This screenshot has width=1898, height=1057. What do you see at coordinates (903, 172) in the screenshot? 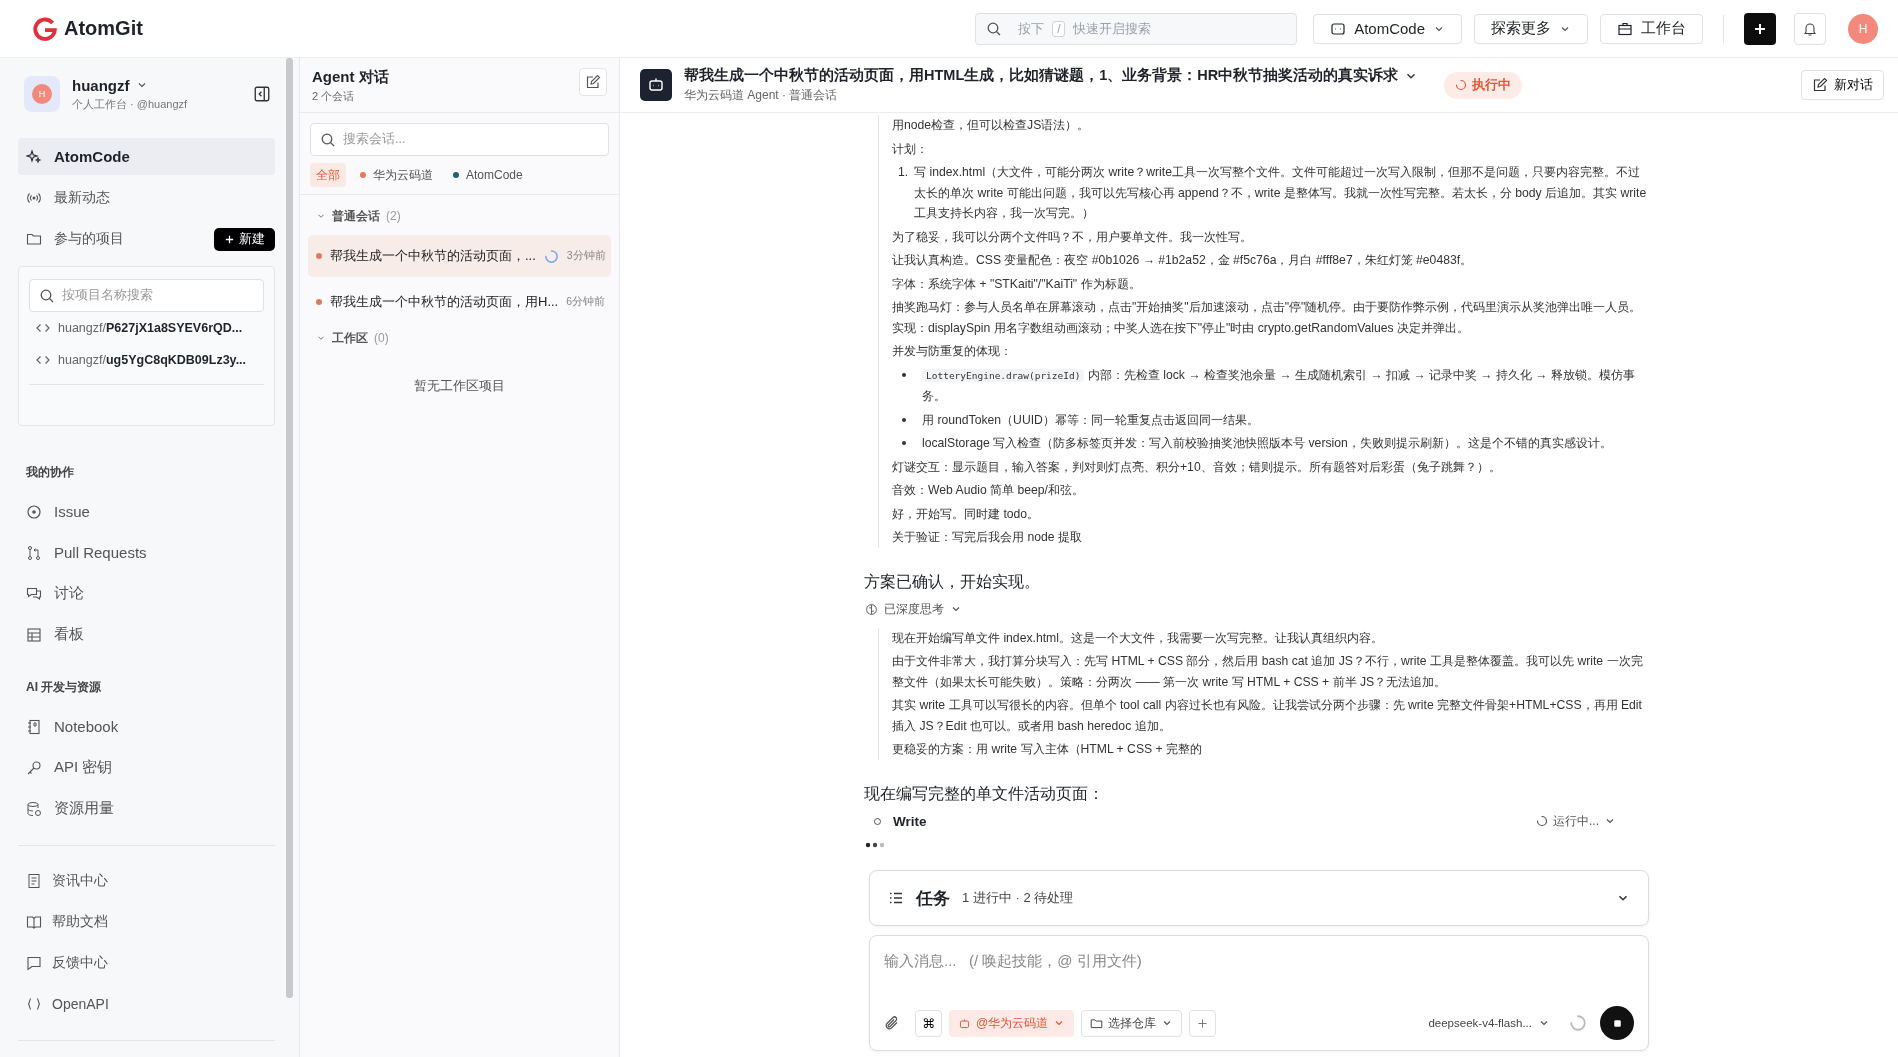
I see `list-number: 1.` at bounding box center [903, 172].